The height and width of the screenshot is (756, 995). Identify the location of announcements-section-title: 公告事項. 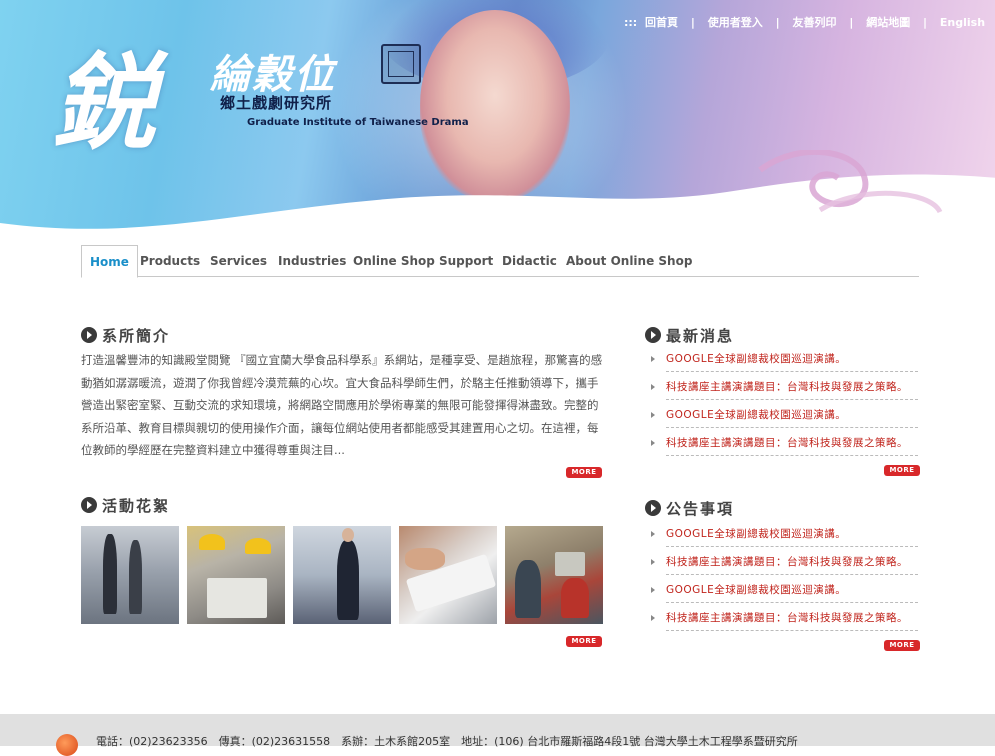
(689, 508).